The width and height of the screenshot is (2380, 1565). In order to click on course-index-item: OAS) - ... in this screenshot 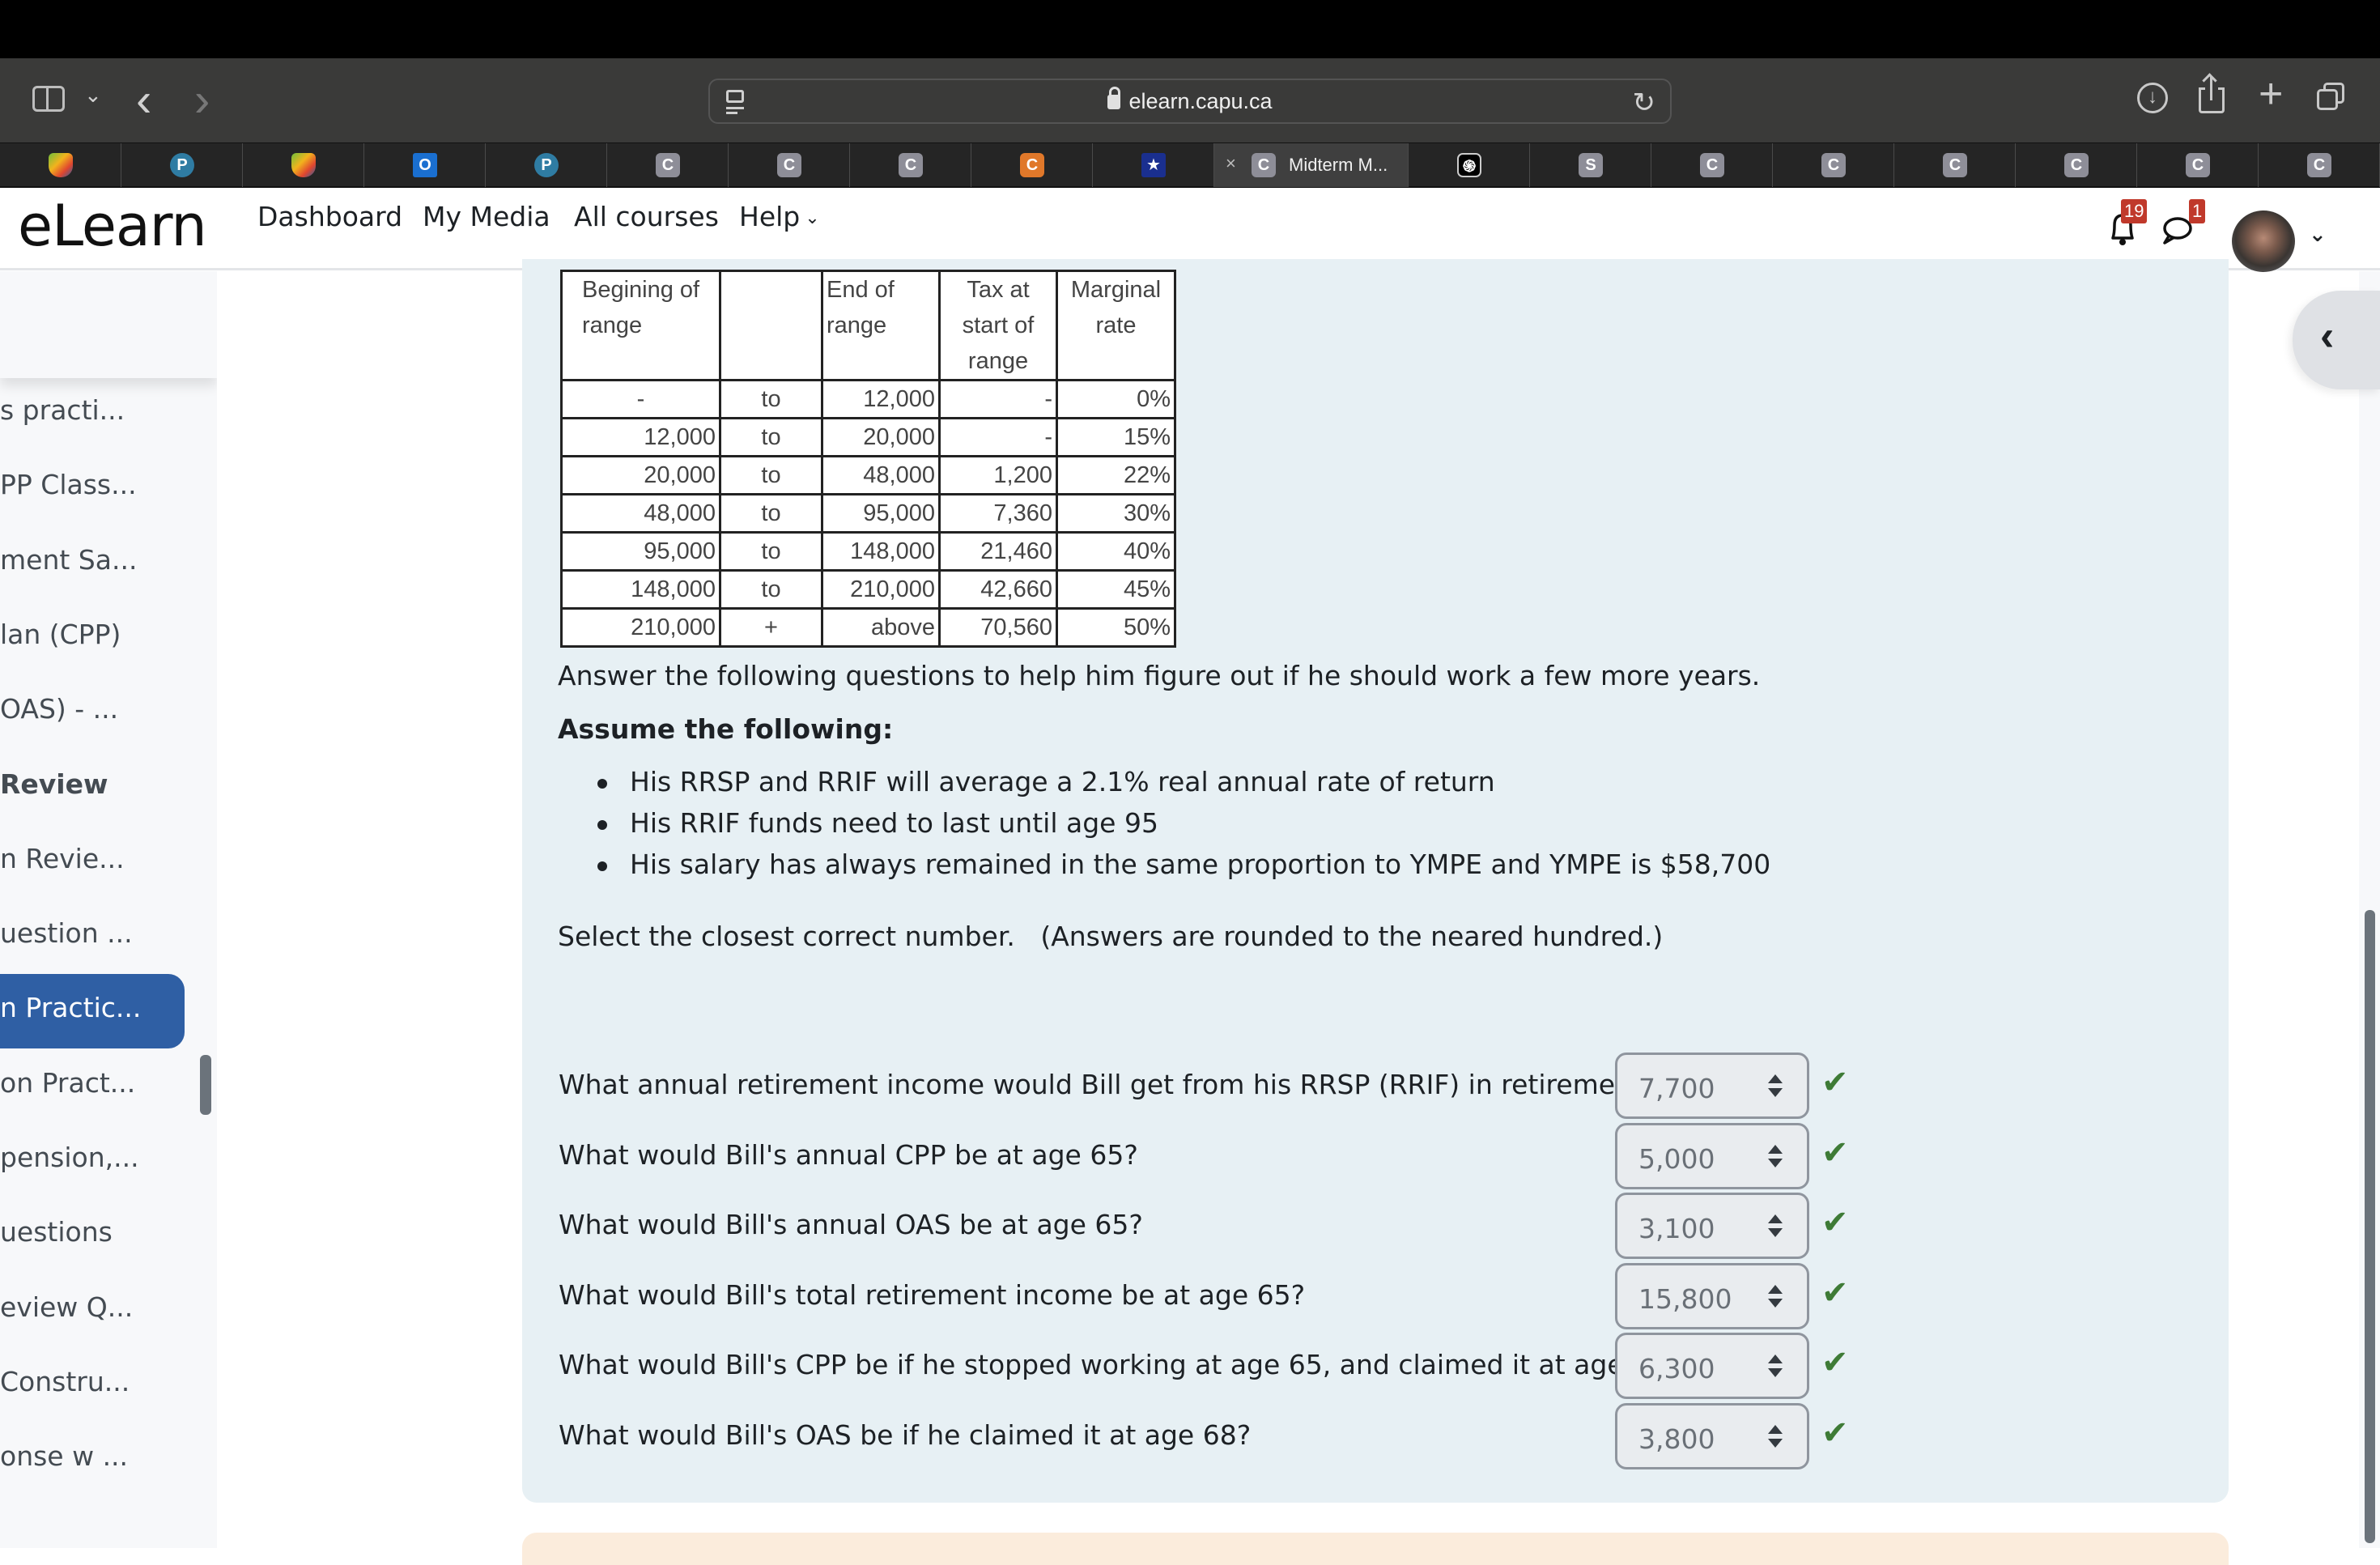, I will do `click(92, 712)`.